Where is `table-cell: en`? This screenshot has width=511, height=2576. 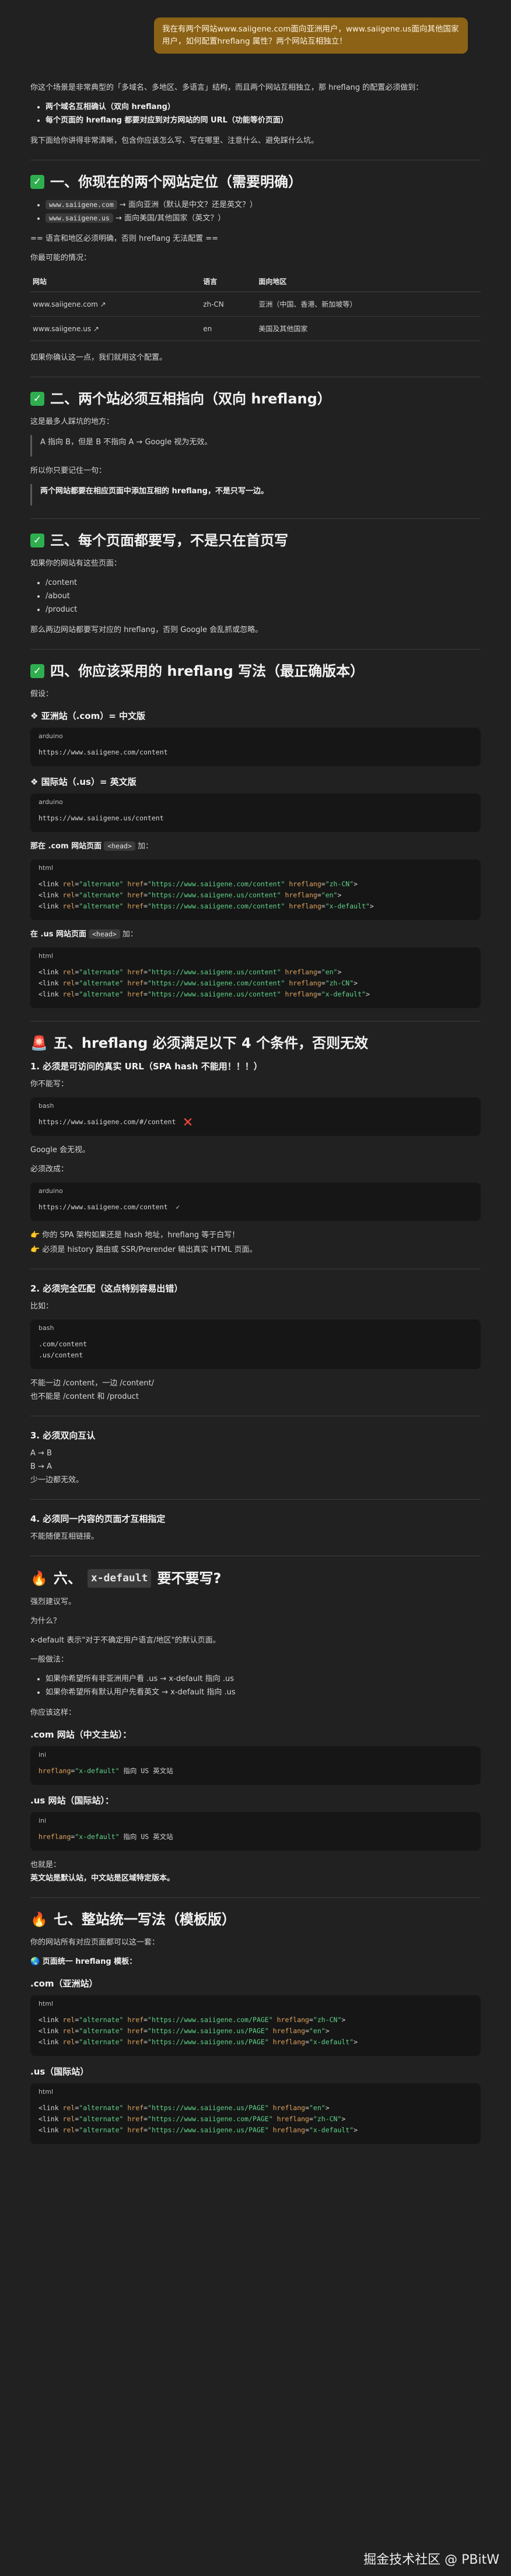 table-cell: en is located at coordinates (229, 328).